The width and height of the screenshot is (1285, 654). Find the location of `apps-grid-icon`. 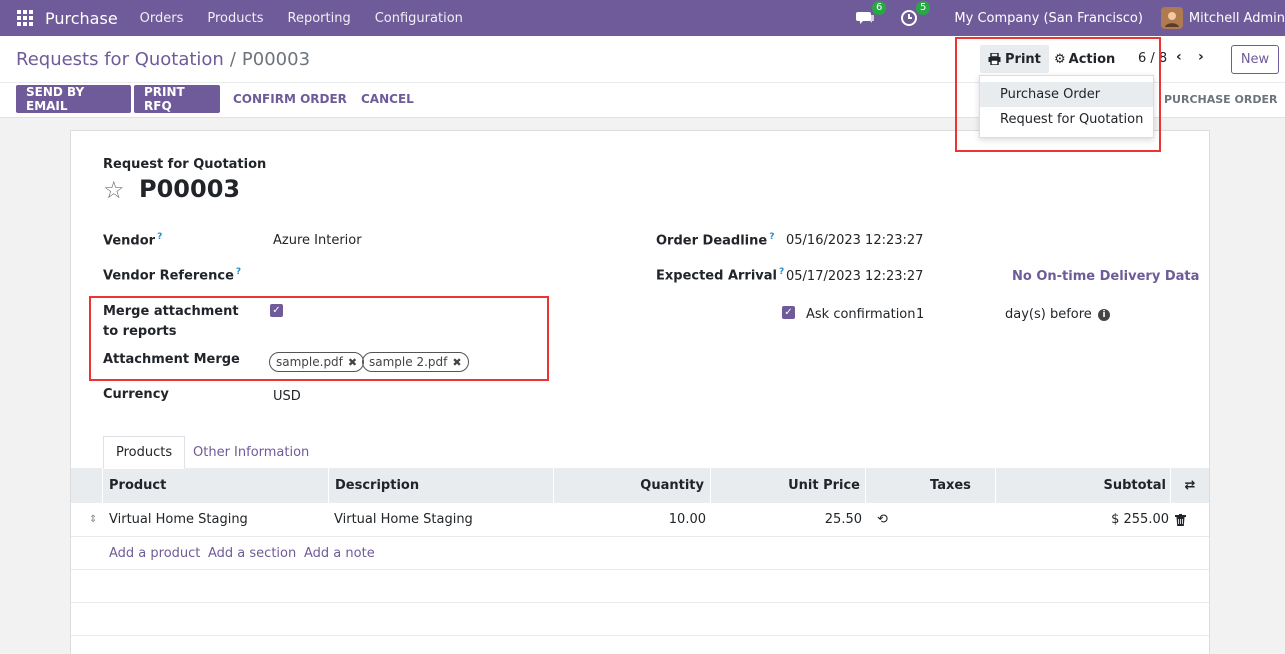

apps-grid-icon is located at coordinates (25, 18).